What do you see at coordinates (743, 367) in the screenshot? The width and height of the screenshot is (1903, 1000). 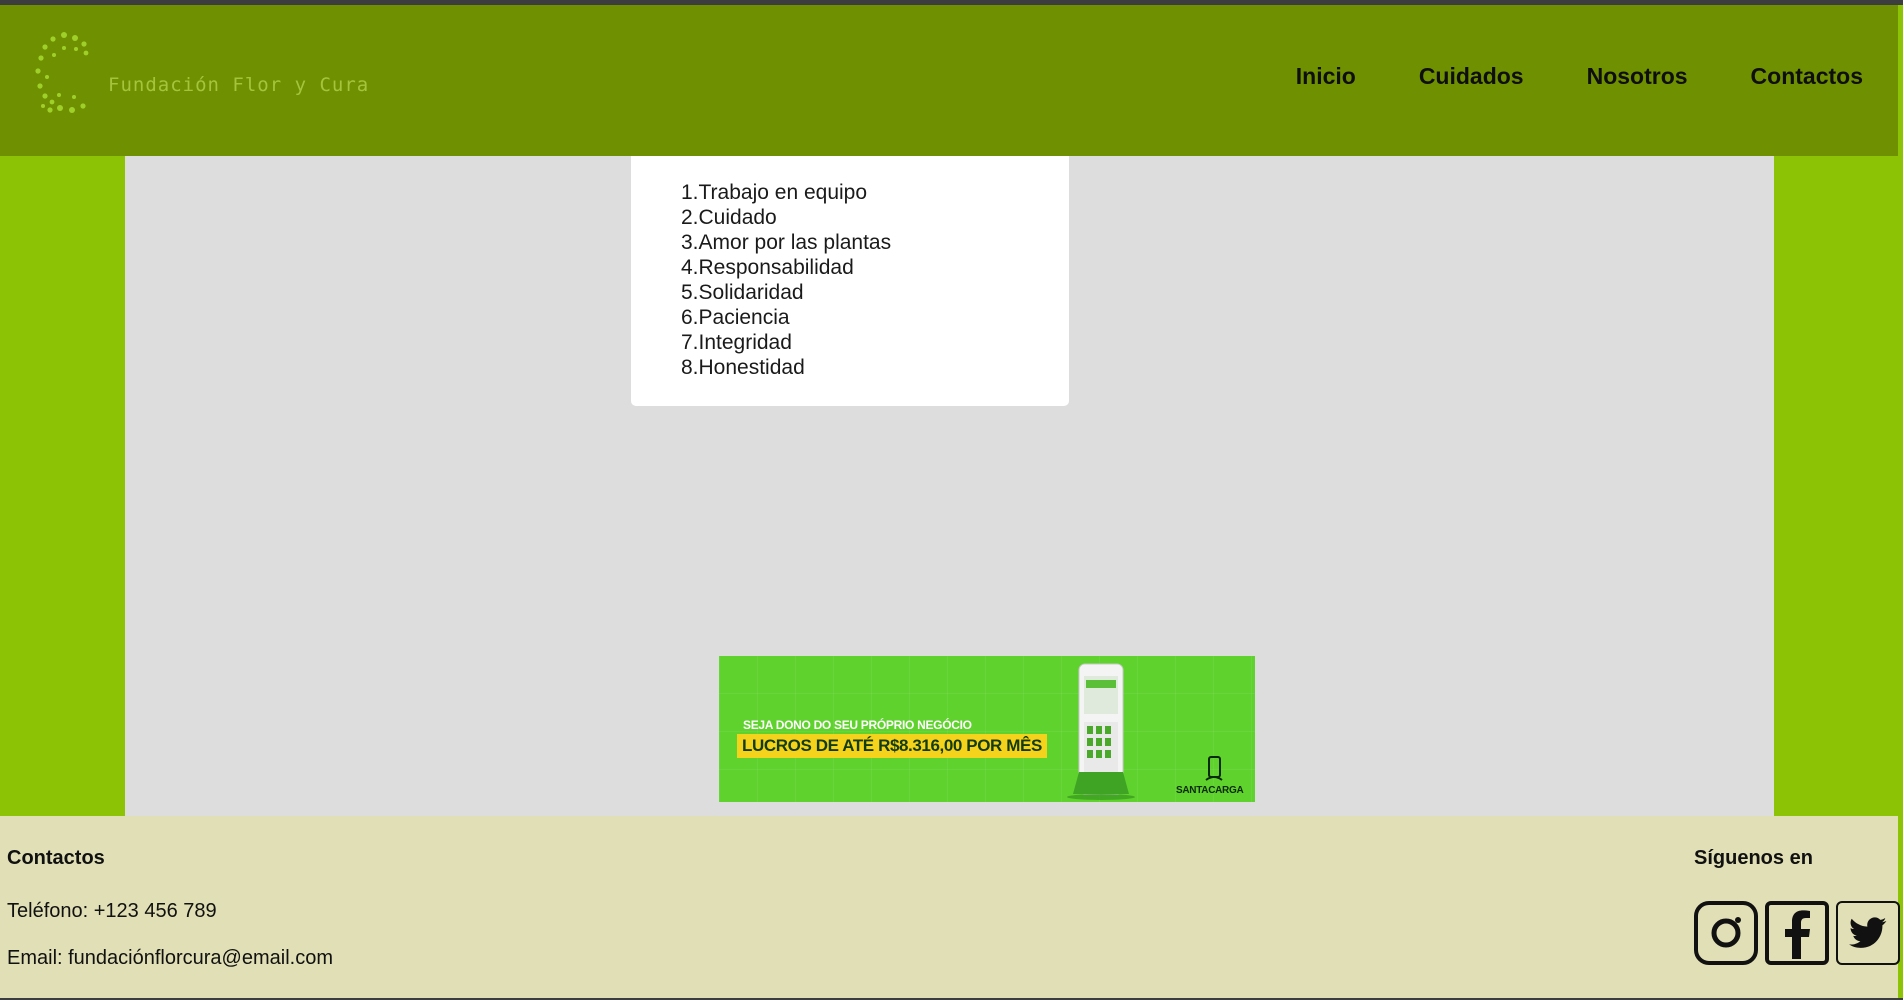 I see `list-item: 8.Honestidad` at bounding box center [743, 367].